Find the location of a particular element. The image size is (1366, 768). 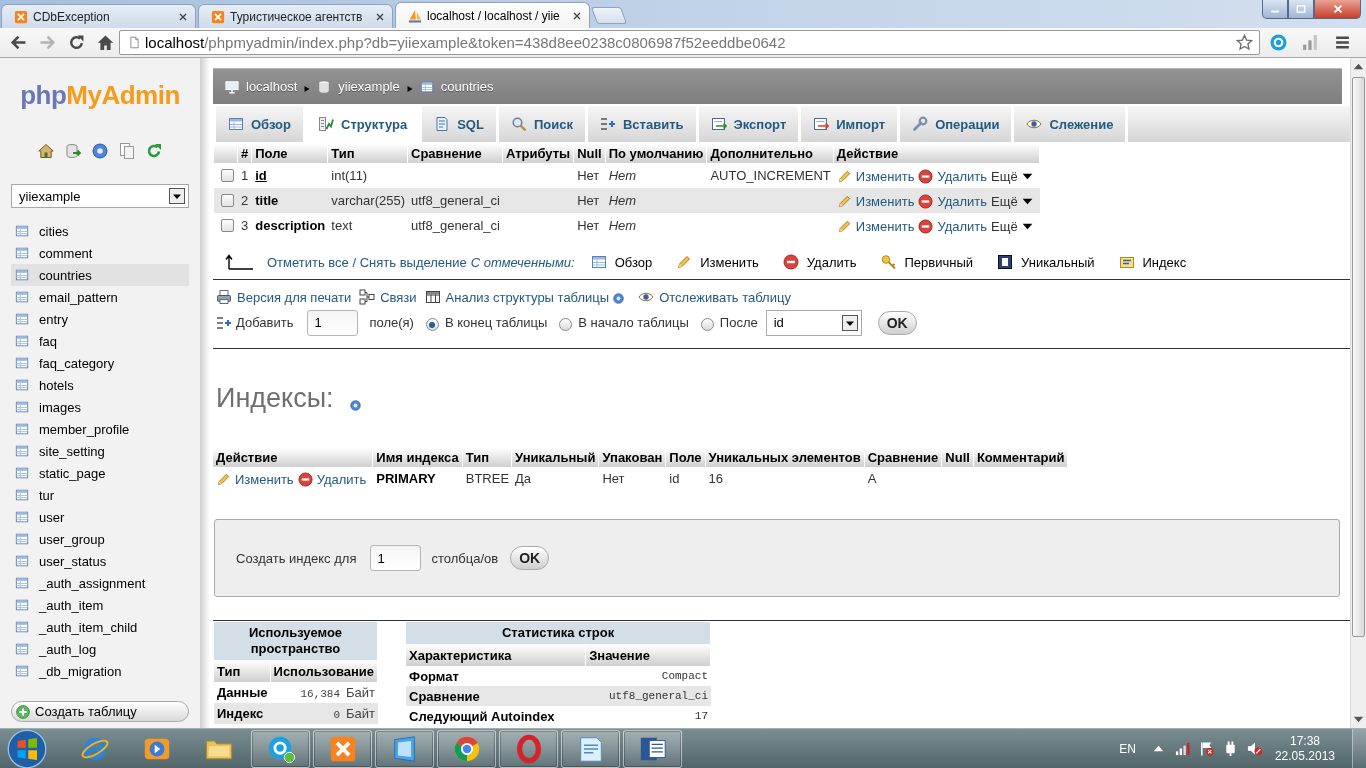

unique-button: Уникальный is located at coordinates (1046, 262).